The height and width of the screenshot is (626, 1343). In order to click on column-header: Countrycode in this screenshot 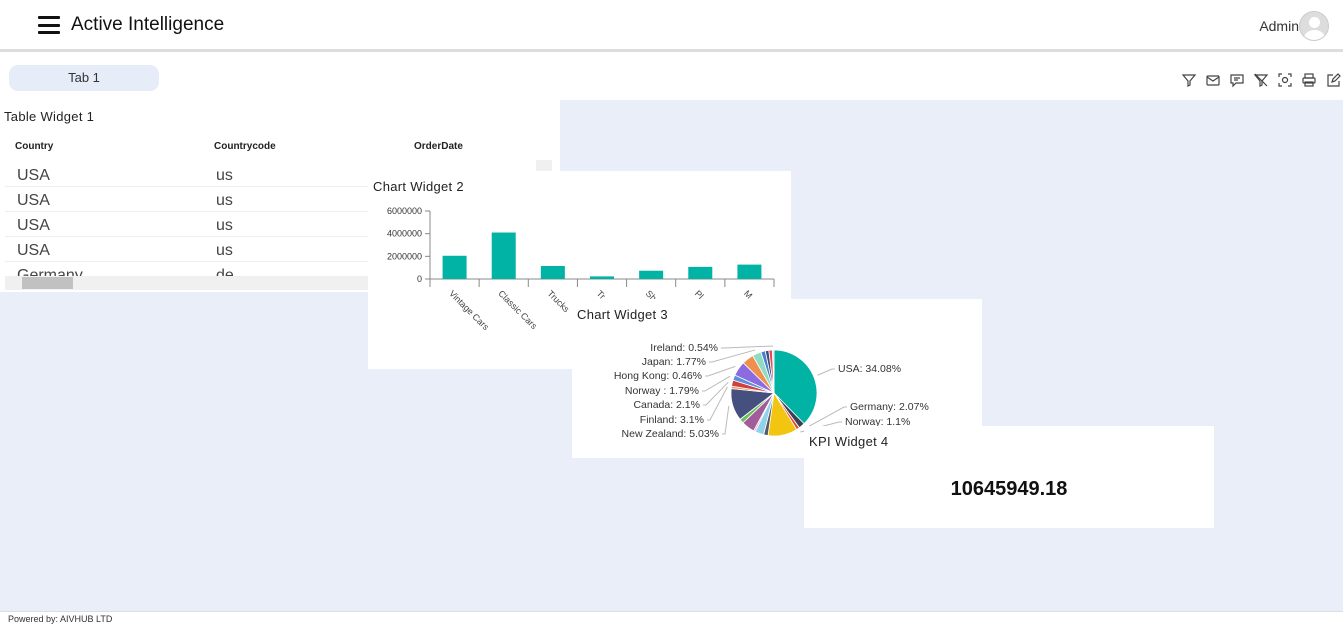, I will do `click(245, 146)`.